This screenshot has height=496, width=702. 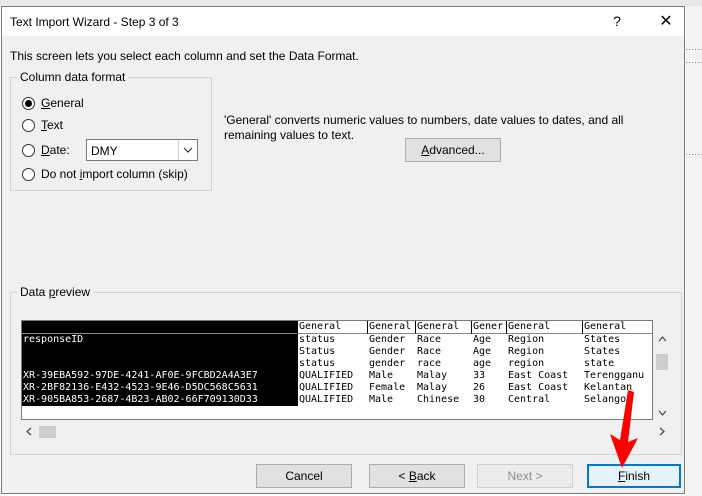 I want to click on scroll-left-icon, so click(x=29, y=433).